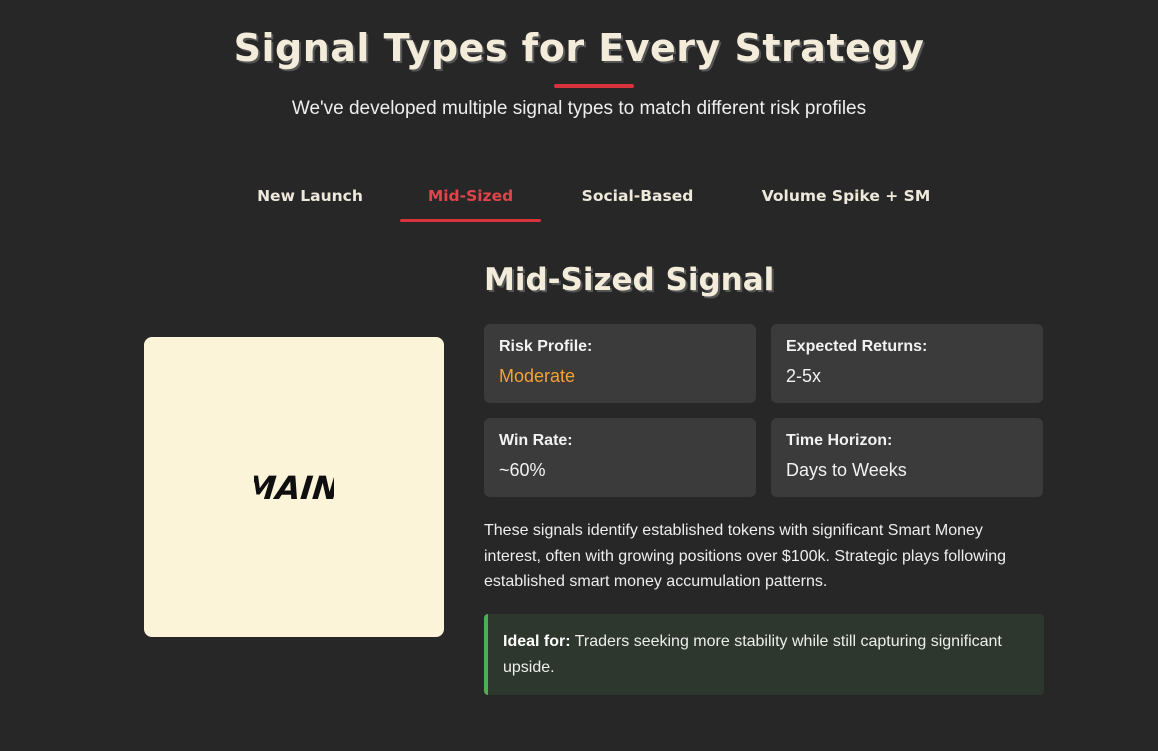  What do you see at coordinates (536, 440) in the screenshot?
I see `stat-label: Win Rate:` at bounding box center [536, 440].